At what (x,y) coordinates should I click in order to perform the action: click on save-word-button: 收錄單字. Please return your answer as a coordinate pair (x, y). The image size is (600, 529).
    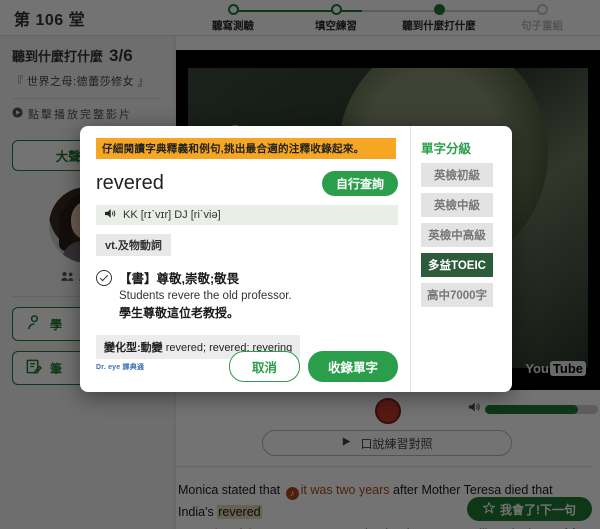
    Looking at the image, I should click on (352, 366).